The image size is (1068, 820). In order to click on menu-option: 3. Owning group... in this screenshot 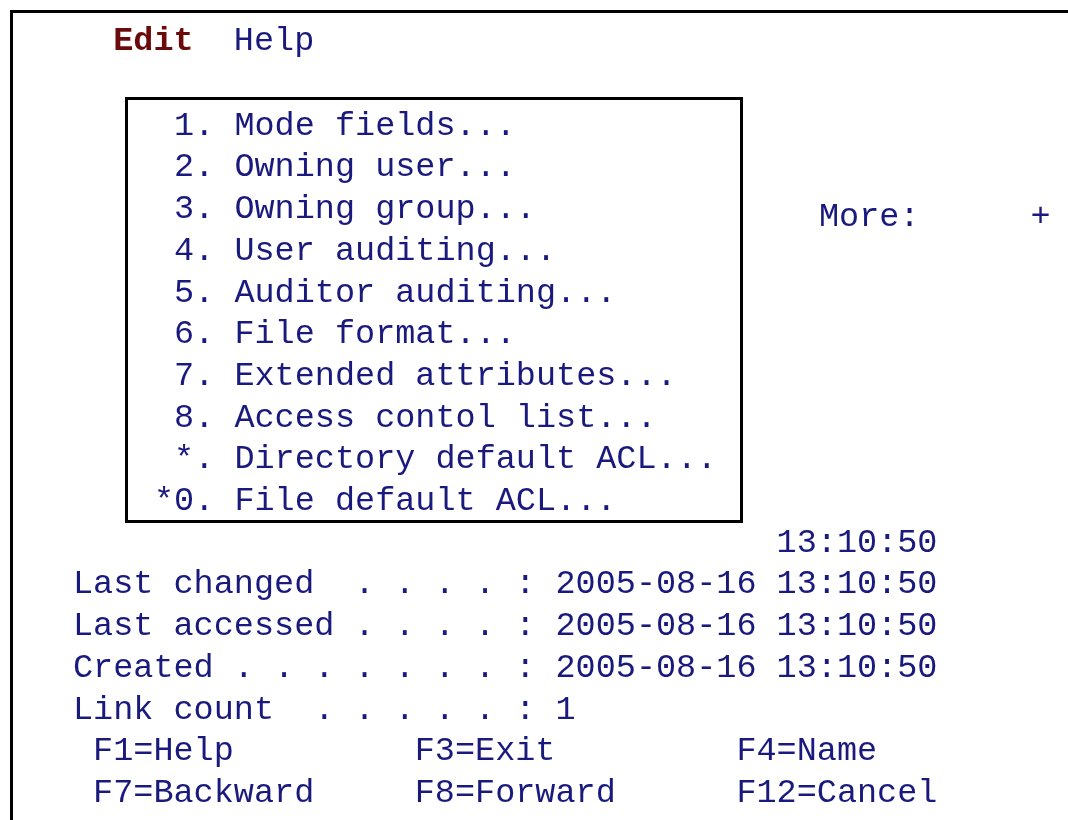, I will do `click(345, 210)`.